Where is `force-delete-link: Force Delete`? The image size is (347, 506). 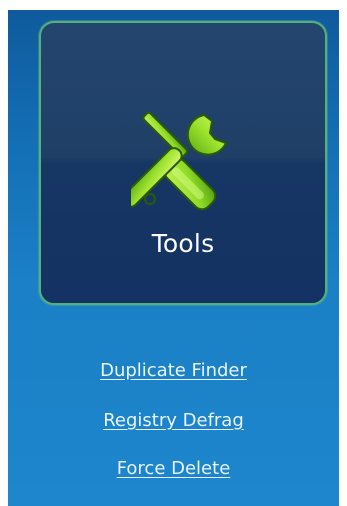 force-delete-link: Force Delete is located at coordinates (173, 468).